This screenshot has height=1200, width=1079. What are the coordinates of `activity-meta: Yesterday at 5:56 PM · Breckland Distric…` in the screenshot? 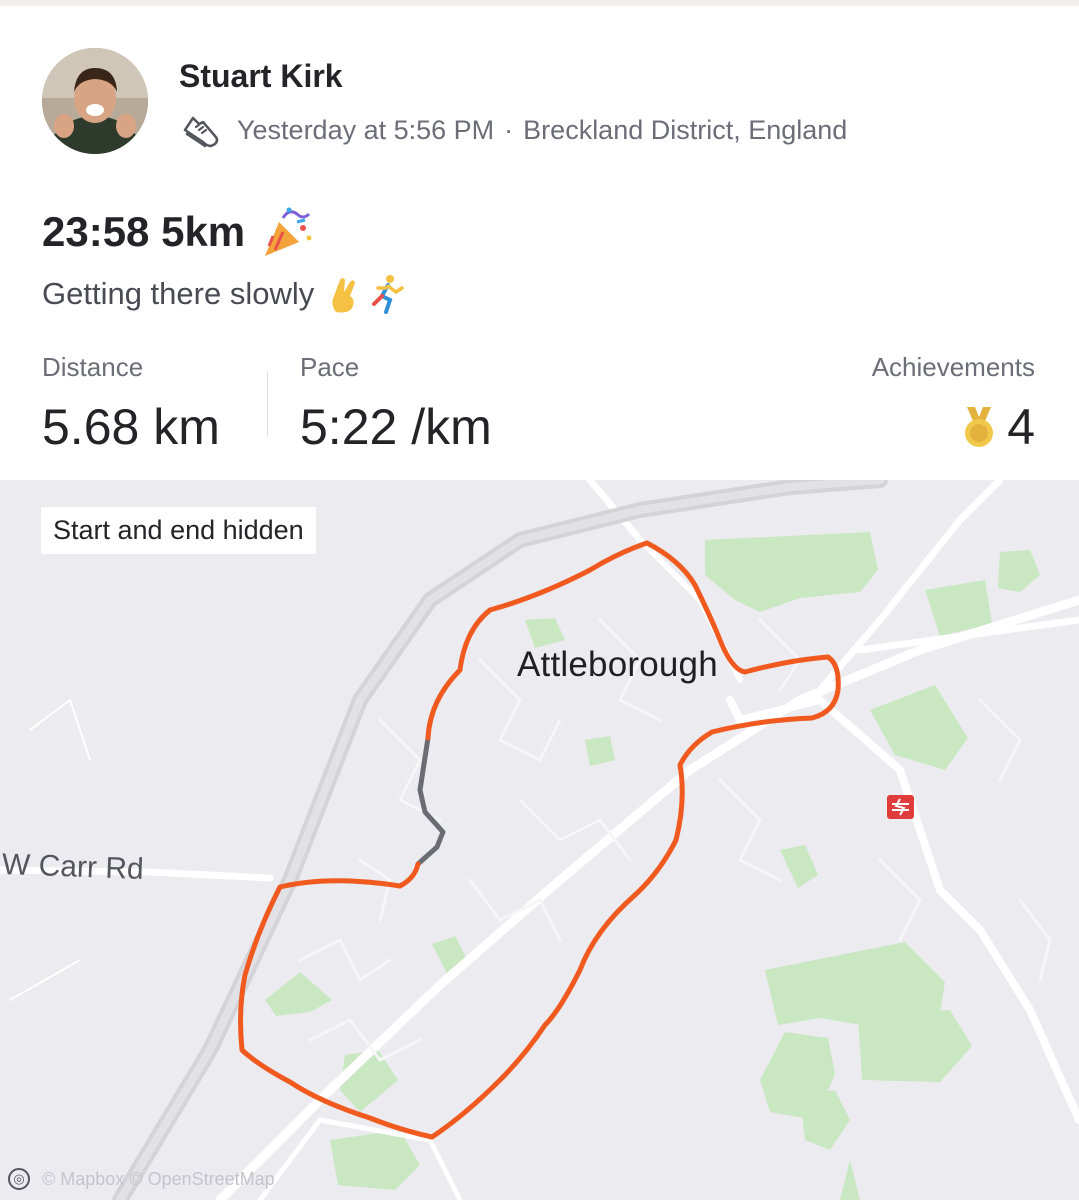 It's located at (513, 130).